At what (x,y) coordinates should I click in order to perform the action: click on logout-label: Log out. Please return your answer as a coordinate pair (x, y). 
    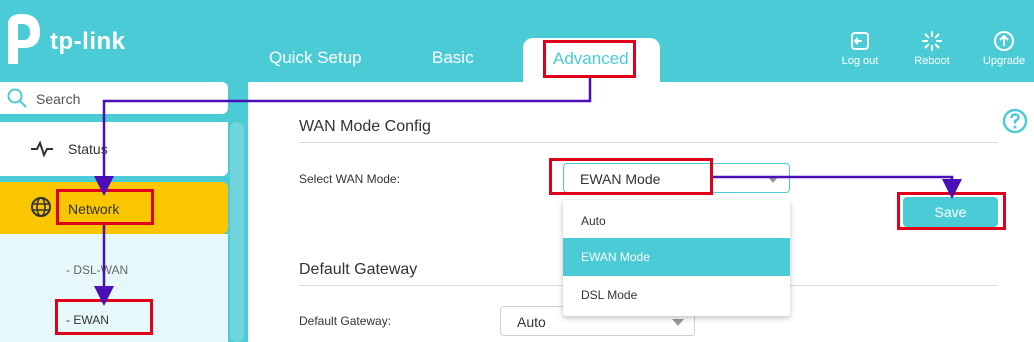
    Looking at the image, I should click on (860, 61).